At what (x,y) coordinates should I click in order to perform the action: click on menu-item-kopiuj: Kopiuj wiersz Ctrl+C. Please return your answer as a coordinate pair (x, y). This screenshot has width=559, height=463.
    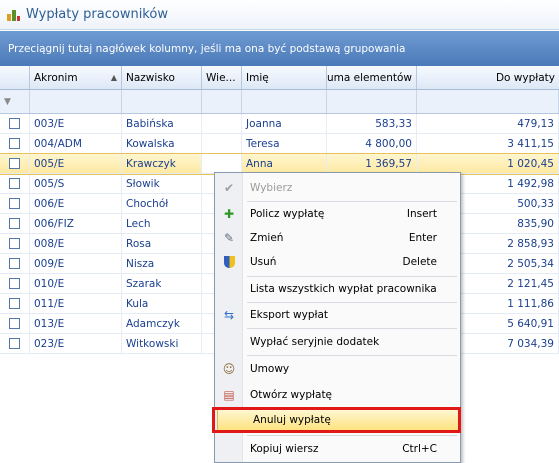
    Looking at the image, I should click on (337, 449).